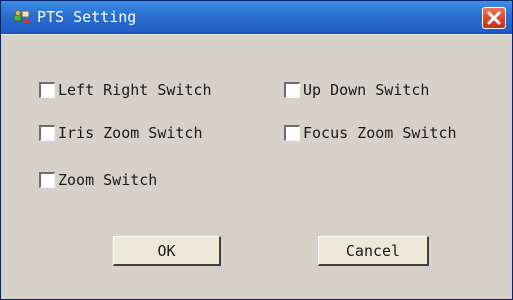  Describe the element at coordinates (256, 17) in the screenshot. I see `title-bar: PTS Setting` at that location.